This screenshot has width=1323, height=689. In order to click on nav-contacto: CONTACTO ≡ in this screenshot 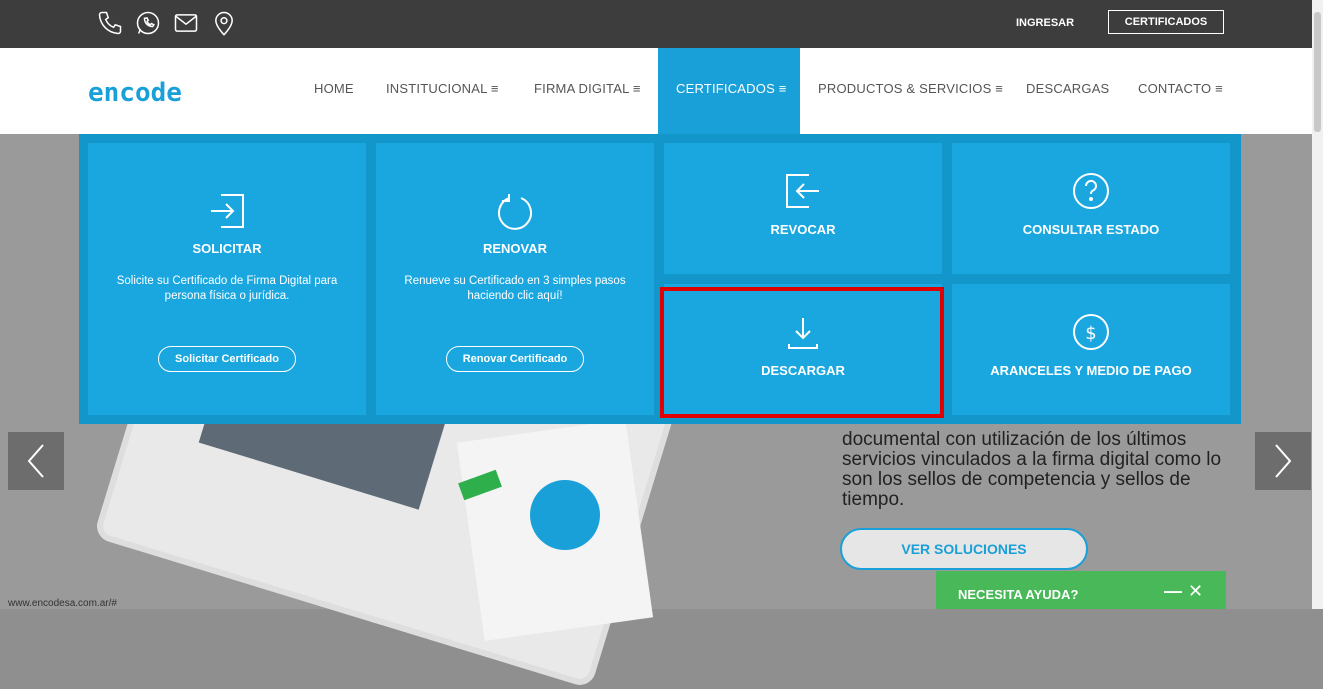, I will do `click(1180, 91)`.